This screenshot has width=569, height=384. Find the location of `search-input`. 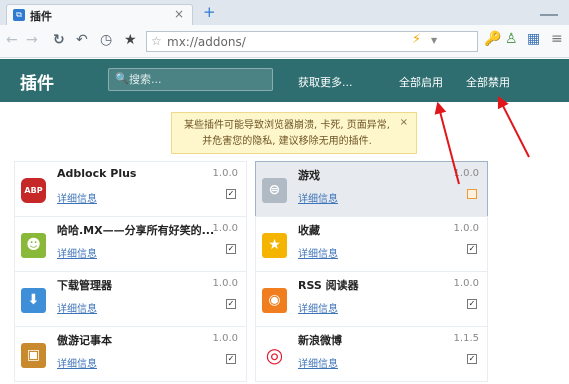

search-input is located at coordinates (199, 79).